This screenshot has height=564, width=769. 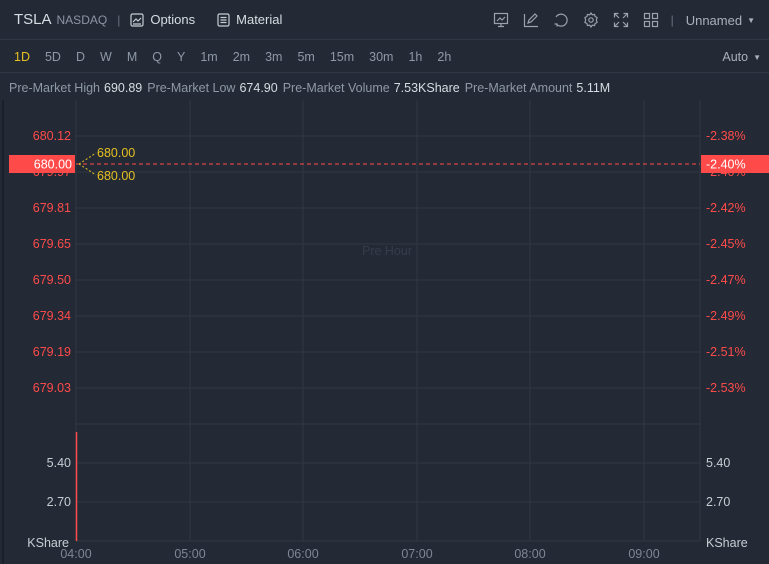 I want to click on period-tab-1m: 1m, so click(x=208, y=57).